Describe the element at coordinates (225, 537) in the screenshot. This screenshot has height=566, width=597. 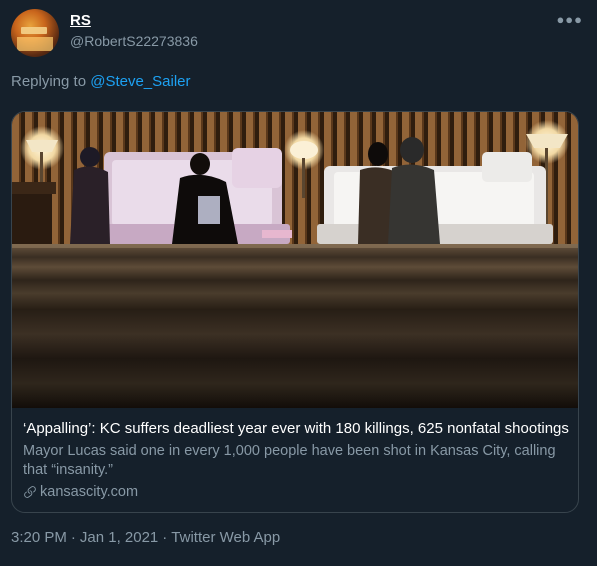
I see `tweet-source: Twitter Web App` at that location.